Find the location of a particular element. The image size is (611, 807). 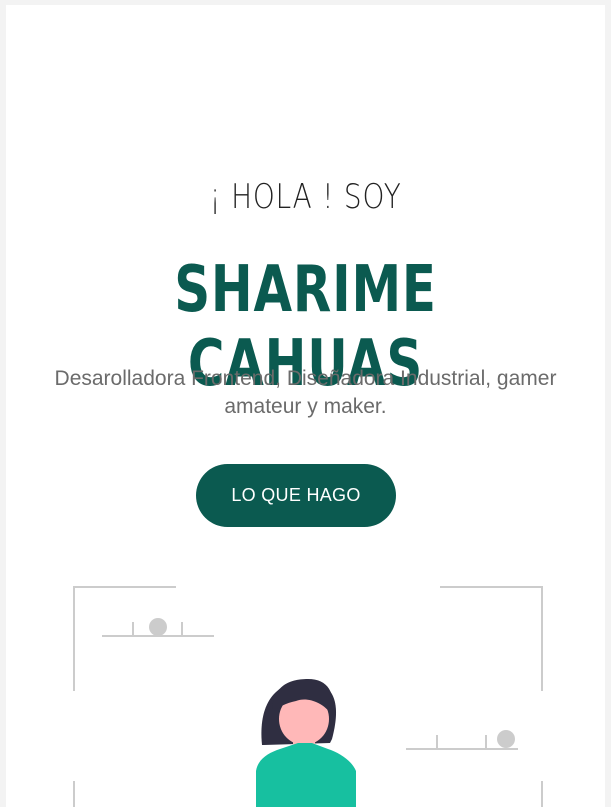

shelf-right is located at coordinates (462, 740).